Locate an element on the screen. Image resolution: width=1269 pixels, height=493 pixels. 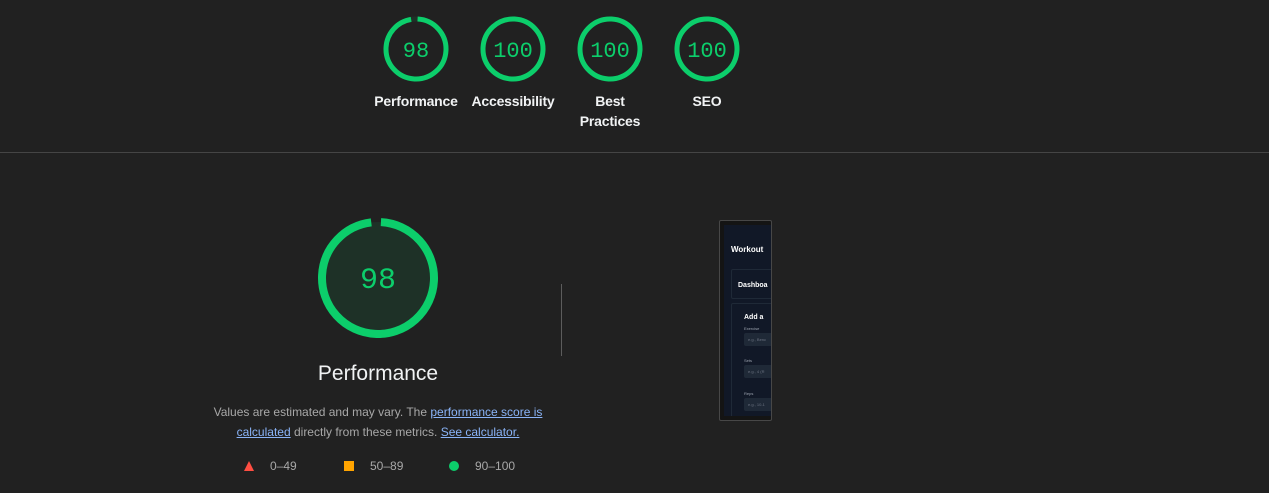
reps-input: e.g., 10-1 is located at coordinates (757, 404).